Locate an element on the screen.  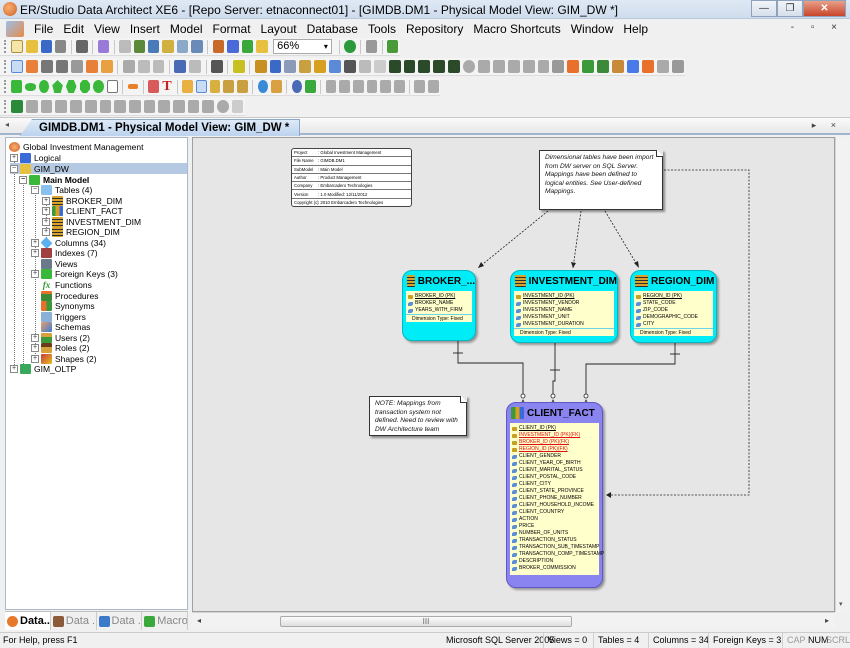
submodel-icon is located at coordinates (262, 46).